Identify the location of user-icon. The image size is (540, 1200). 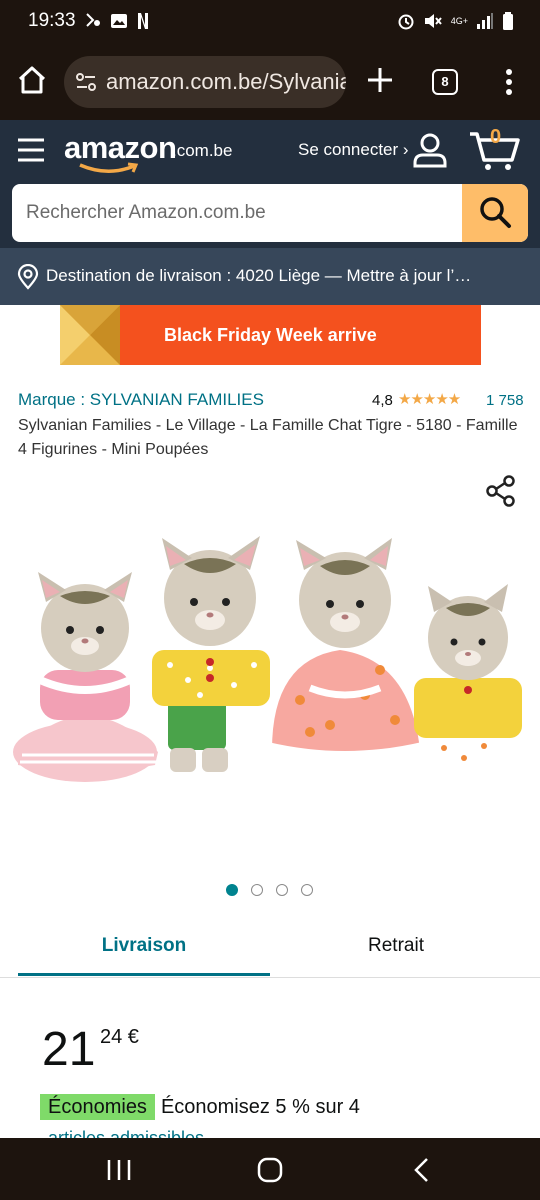
(430, 150).